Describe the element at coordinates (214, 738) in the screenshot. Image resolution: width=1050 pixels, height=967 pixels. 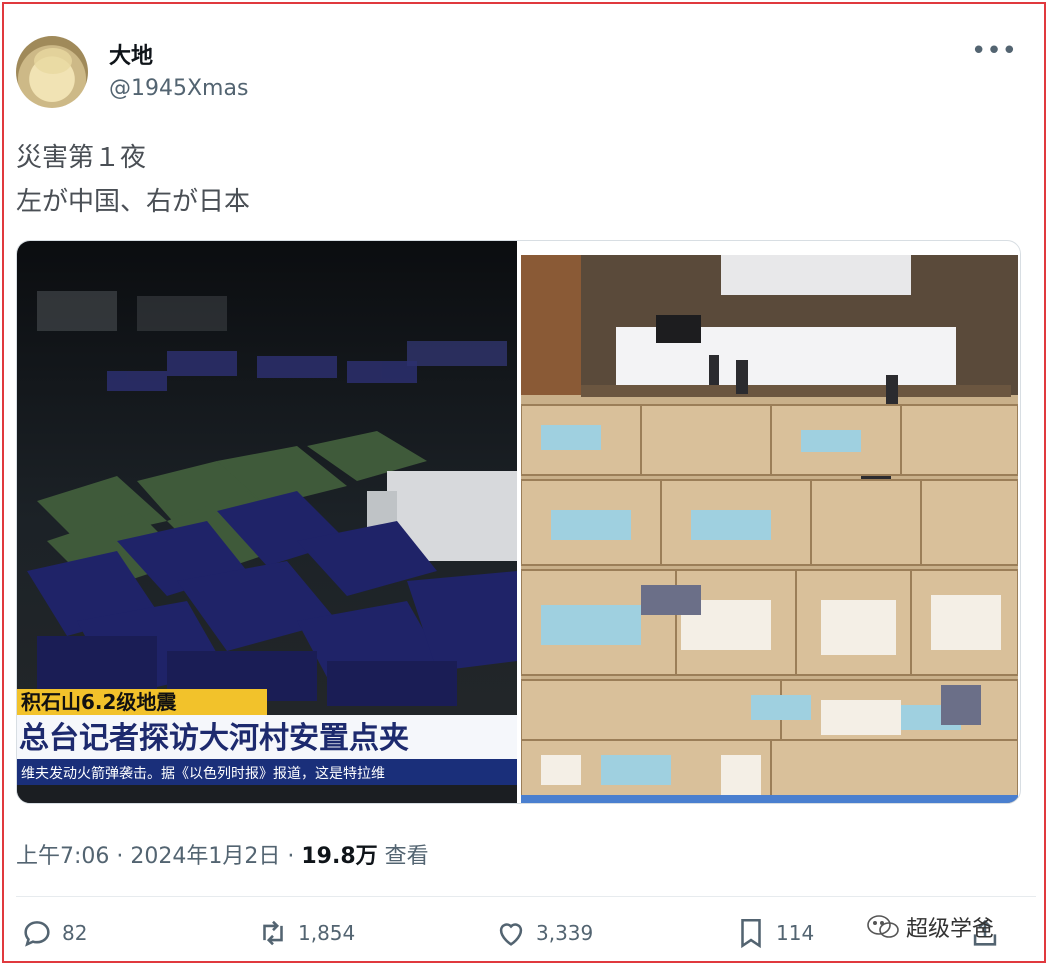
I see `news-caption-main: 总台记者探访大河村安置点夹` at that location.